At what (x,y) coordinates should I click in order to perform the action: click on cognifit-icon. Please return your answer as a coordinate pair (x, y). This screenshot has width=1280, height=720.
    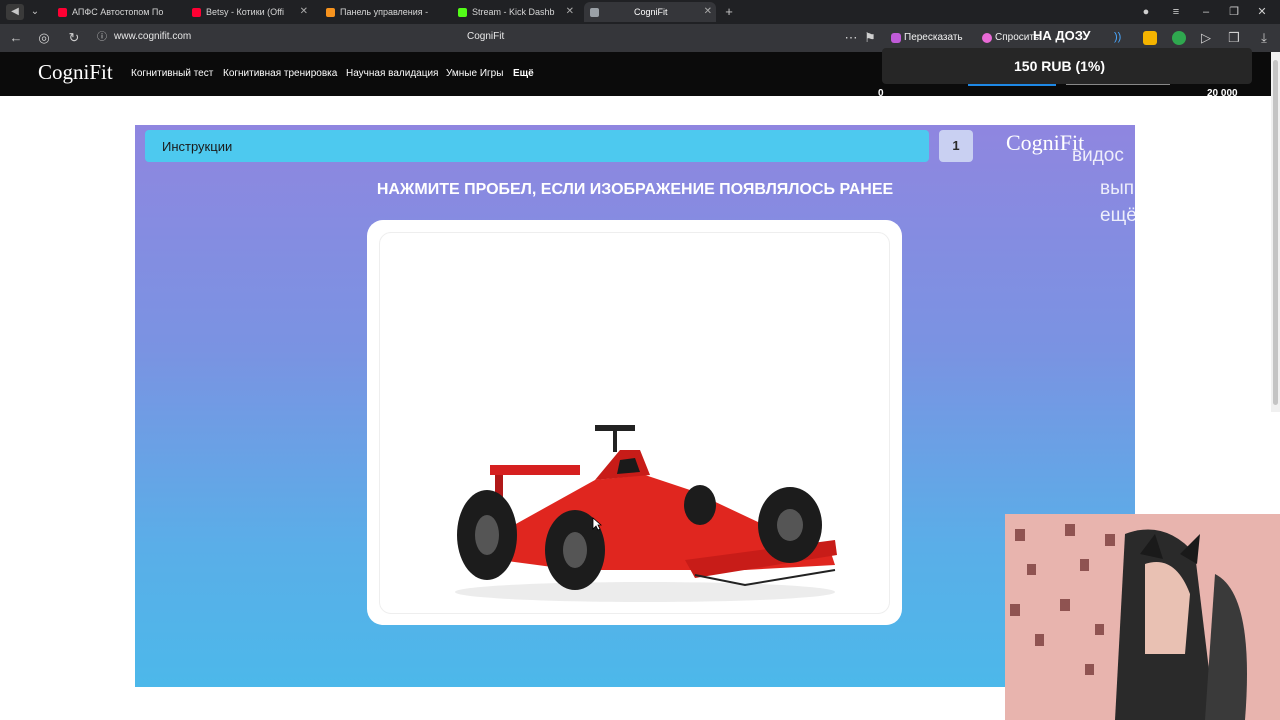
    Looking at the image, I should click on (594, 12).